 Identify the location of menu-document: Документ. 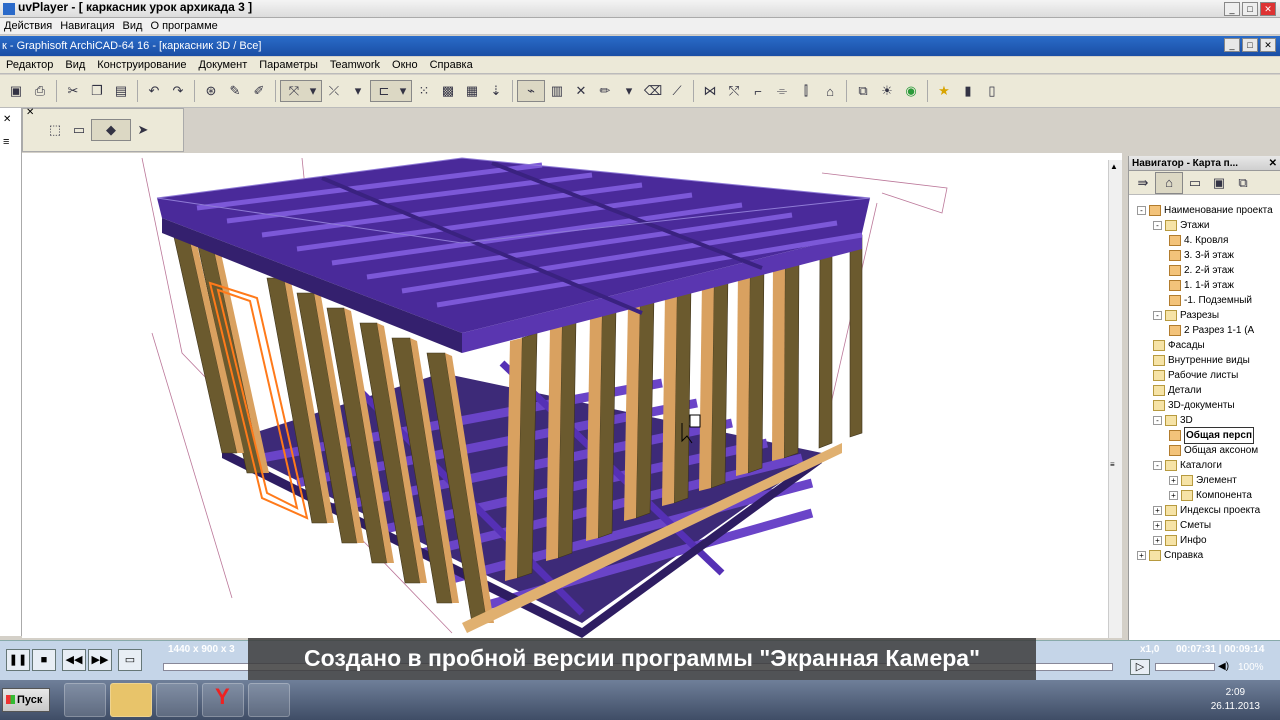
(222, 65).